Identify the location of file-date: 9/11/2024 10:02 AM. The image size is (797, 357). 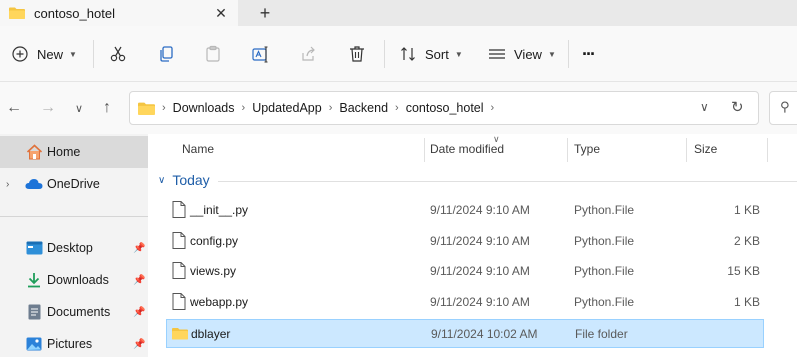
(484, 333).